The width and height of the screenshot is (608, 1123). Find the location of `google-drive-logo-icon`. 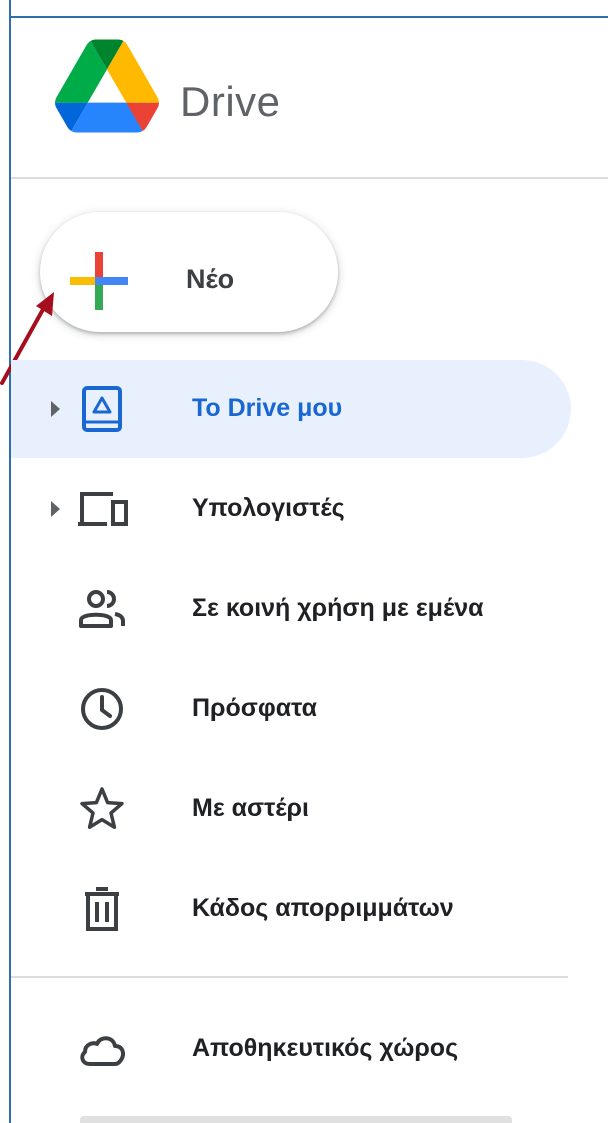

google-drive-logo-icon is located at coordinates (107, 86).